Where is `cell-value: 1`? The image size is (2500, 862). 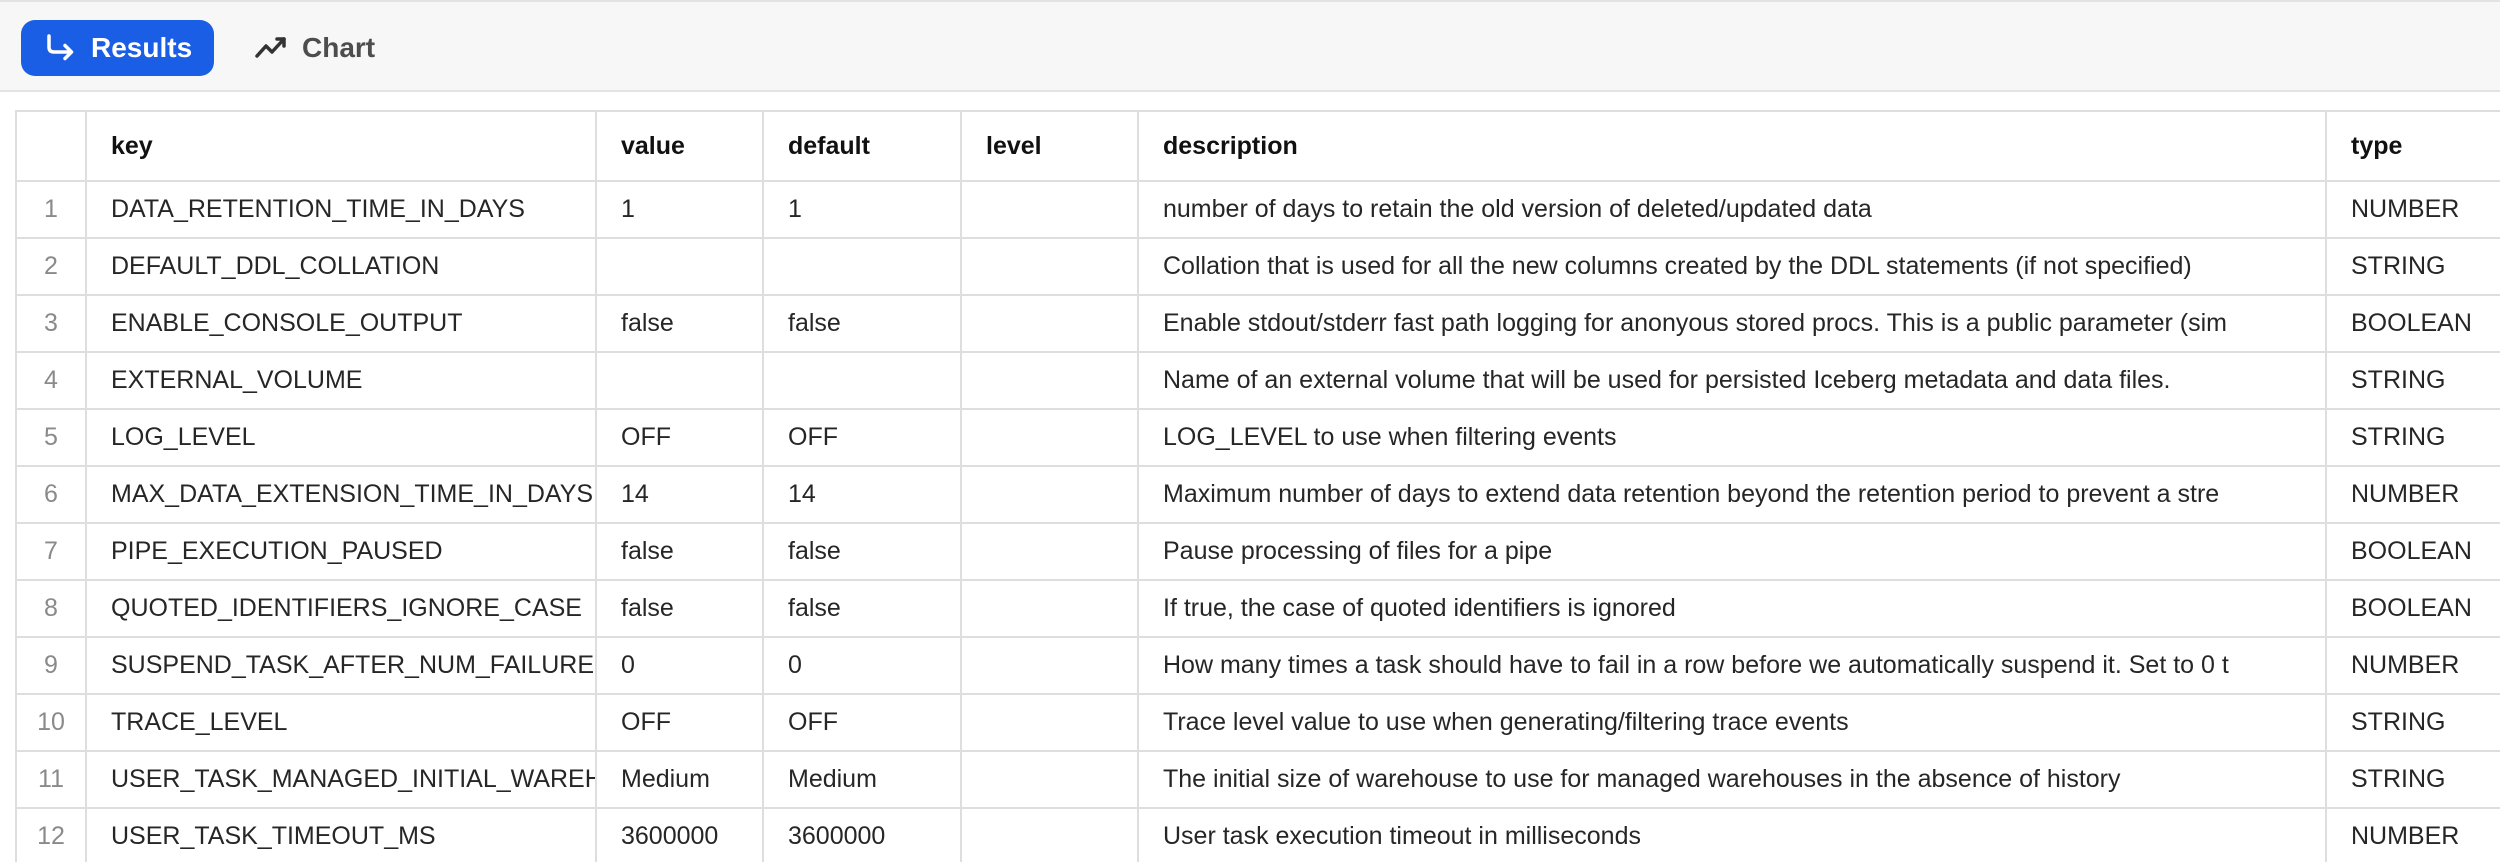 cell-value: 1 is located at coordinates (679, 209).